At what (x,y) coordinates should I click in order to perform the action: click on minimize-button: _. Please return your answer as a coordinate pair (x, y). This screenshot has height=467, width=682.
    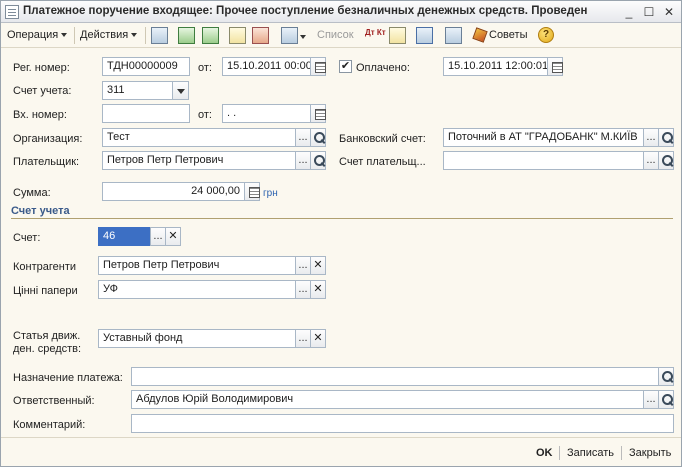
    Looking at the image, I should click on (629, 12).